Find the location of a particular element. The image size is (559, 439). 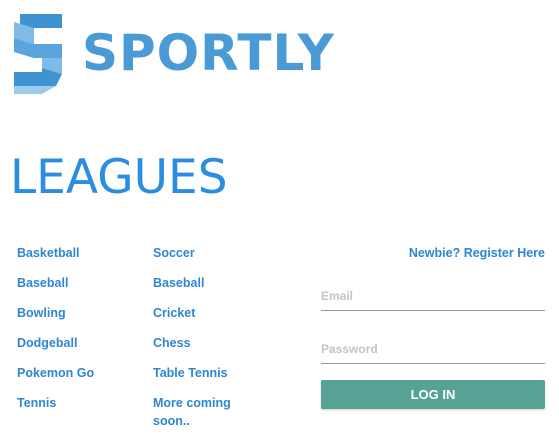

league-link-more-coming-soon: More coming soon.. is located at coordinates (208, 412).